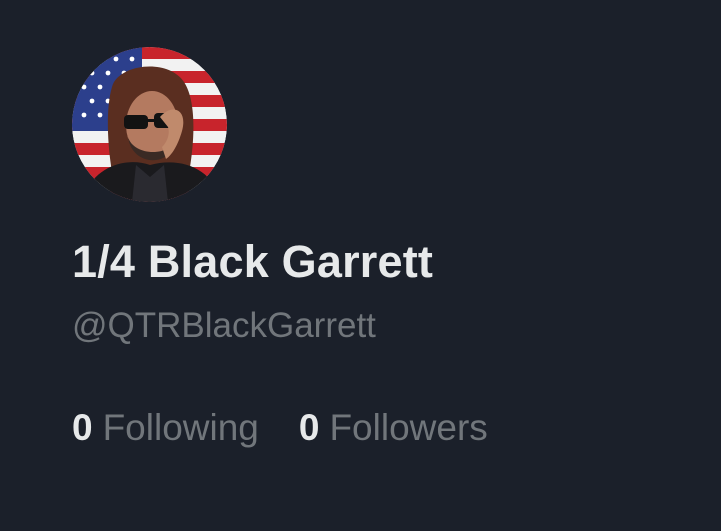 This screenshot has width=721, height=531. I want to click on avatar, so click(149, 124).